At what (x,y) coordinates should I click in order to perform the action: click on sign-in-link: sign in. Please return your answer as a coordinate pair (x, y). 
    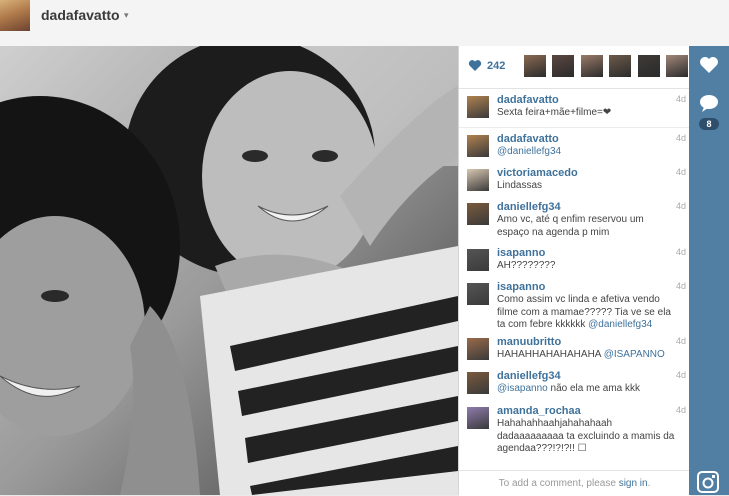
    Looking at the image, I should click on (633, 483).